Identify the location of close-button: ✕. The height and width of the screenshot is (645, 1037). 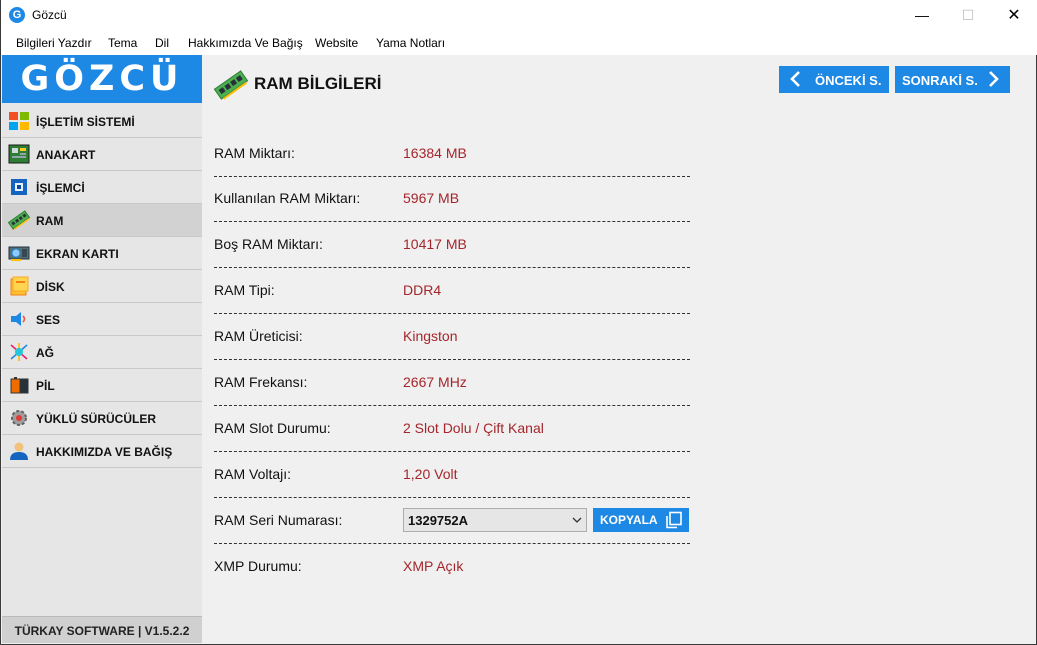
(1014, 15).